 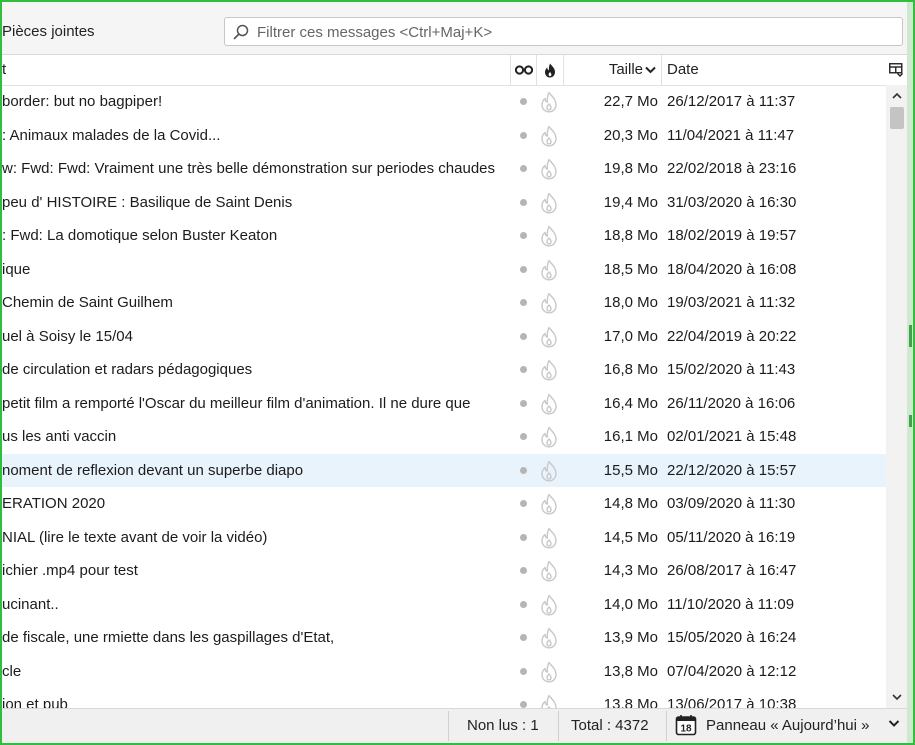 I want to click on message-size: 17,0 Mo, so click(x=630, y=336).